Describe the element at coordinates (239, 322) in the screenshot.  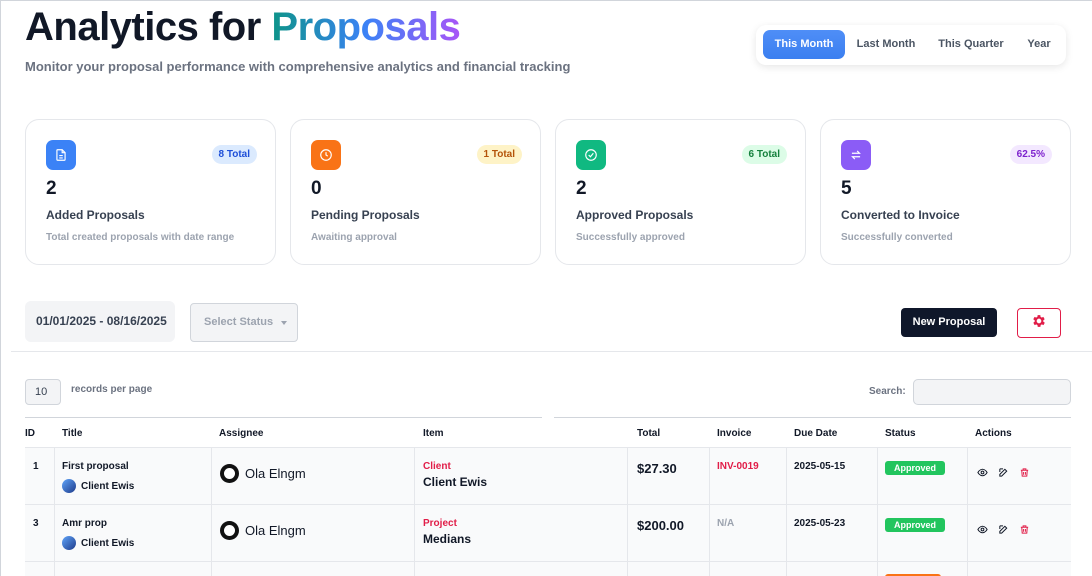
I see `status-select-placeholder: Select Status` at that location.